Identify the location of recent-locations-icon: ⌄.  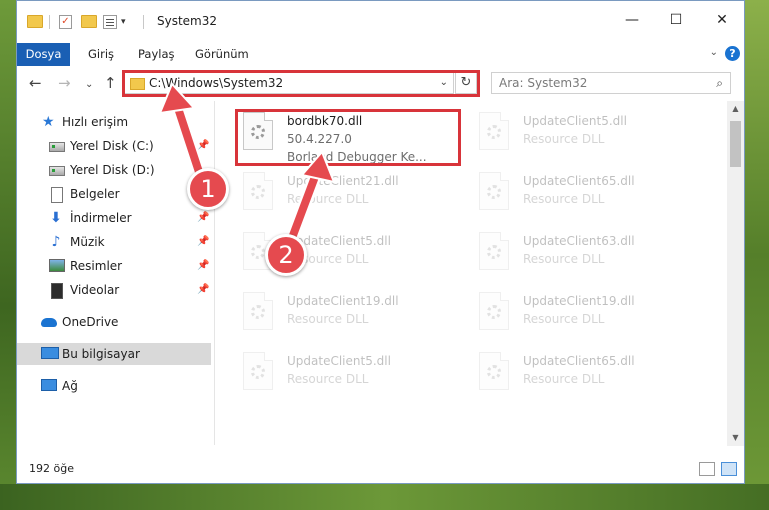
(89, 85).